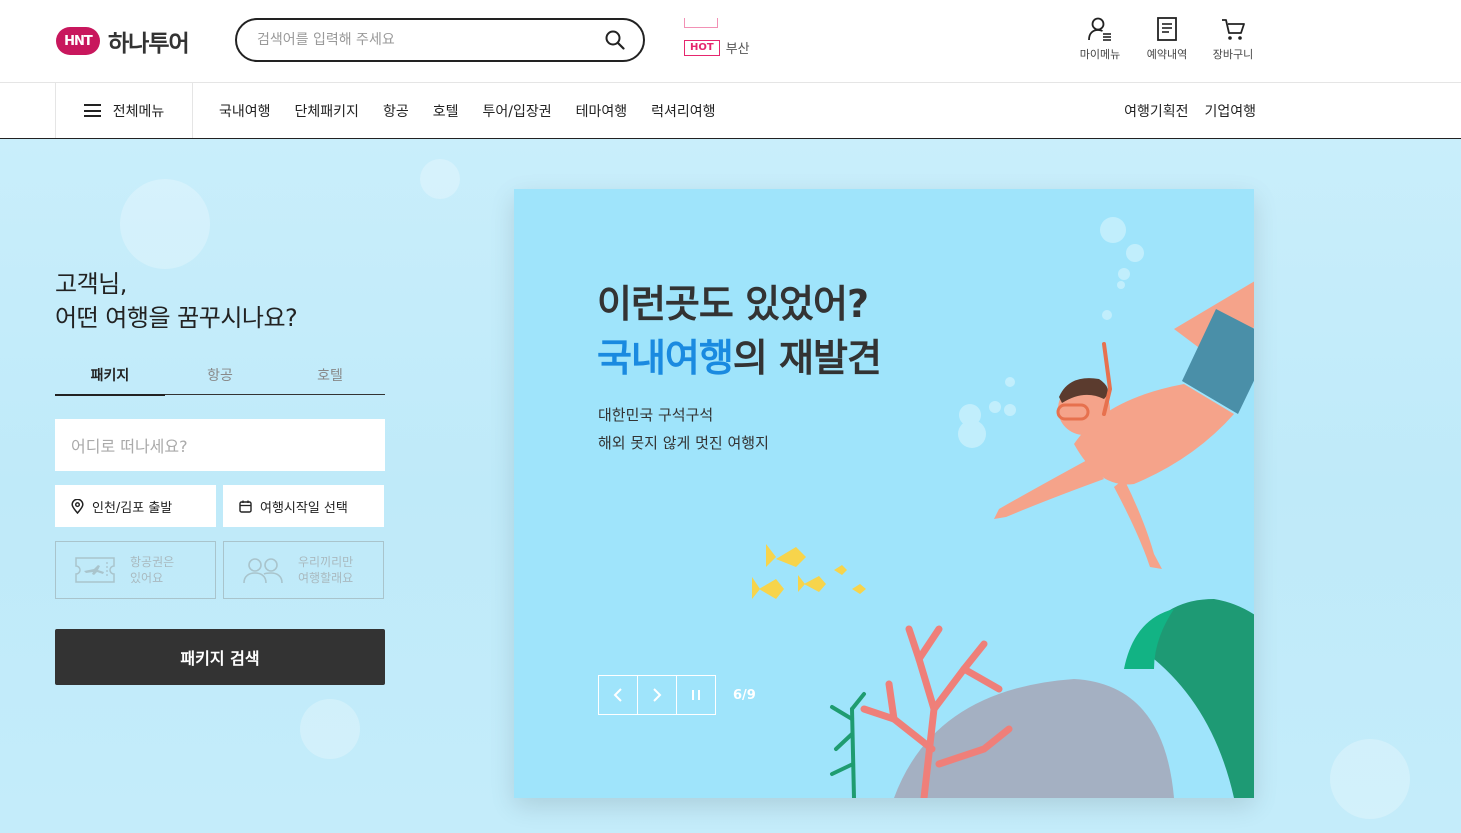 The height and width of the screenshot is (833, 1461). I want to click on cart-icon, so click(1233, 29).